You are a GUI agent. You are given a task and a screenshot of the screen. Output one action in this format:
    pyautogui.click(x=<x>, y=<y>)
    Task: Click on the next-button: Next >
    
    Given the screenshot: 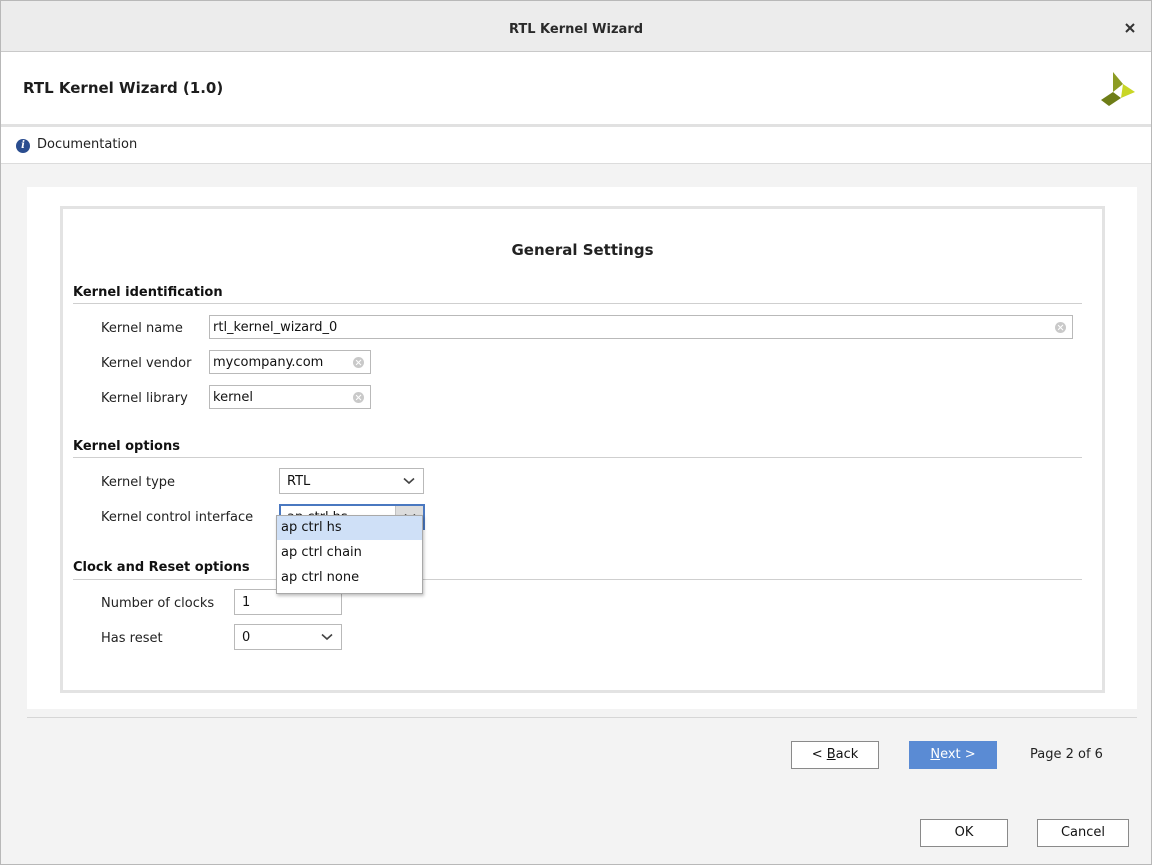 What is the action you would take?
    pyautogui.click(x=953, y=755)
    